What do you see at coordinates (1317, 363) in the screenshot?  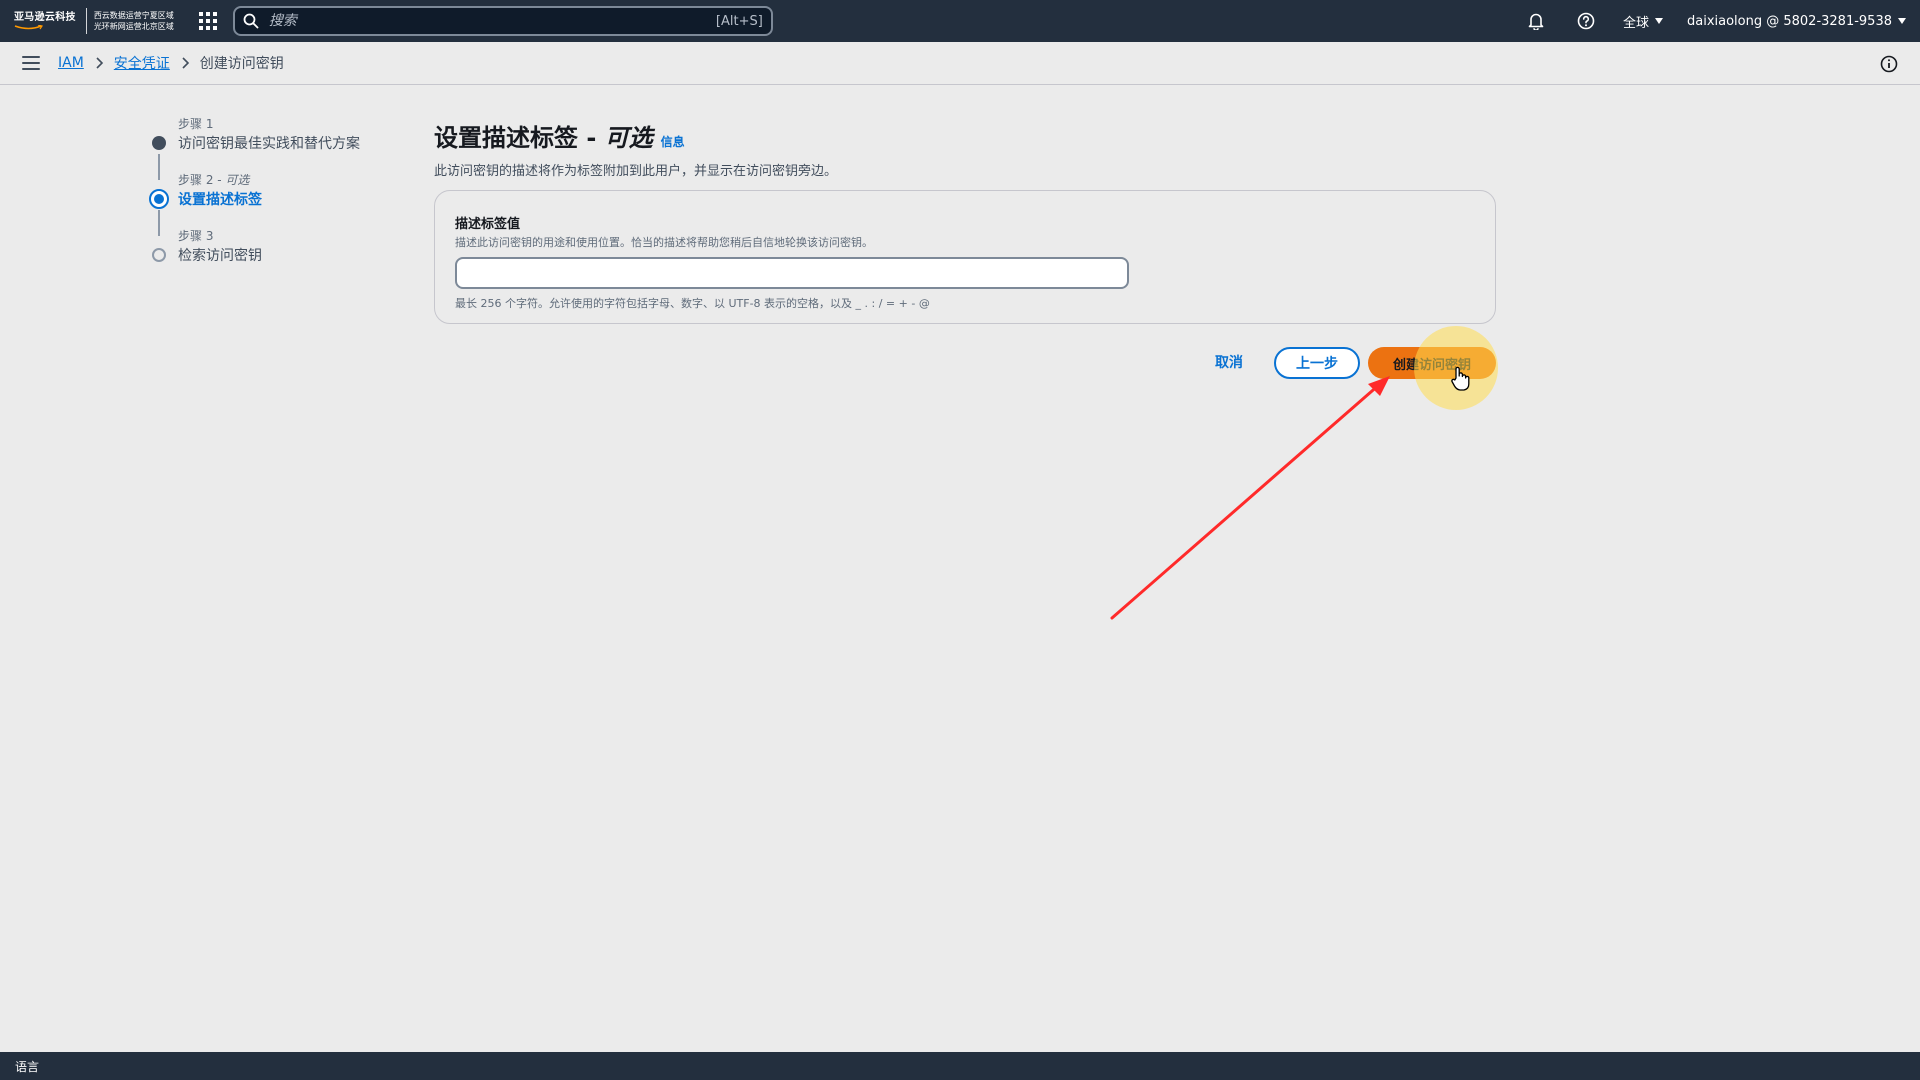 I see `previous-button: 上一步` at bounding box center [1317, 363].